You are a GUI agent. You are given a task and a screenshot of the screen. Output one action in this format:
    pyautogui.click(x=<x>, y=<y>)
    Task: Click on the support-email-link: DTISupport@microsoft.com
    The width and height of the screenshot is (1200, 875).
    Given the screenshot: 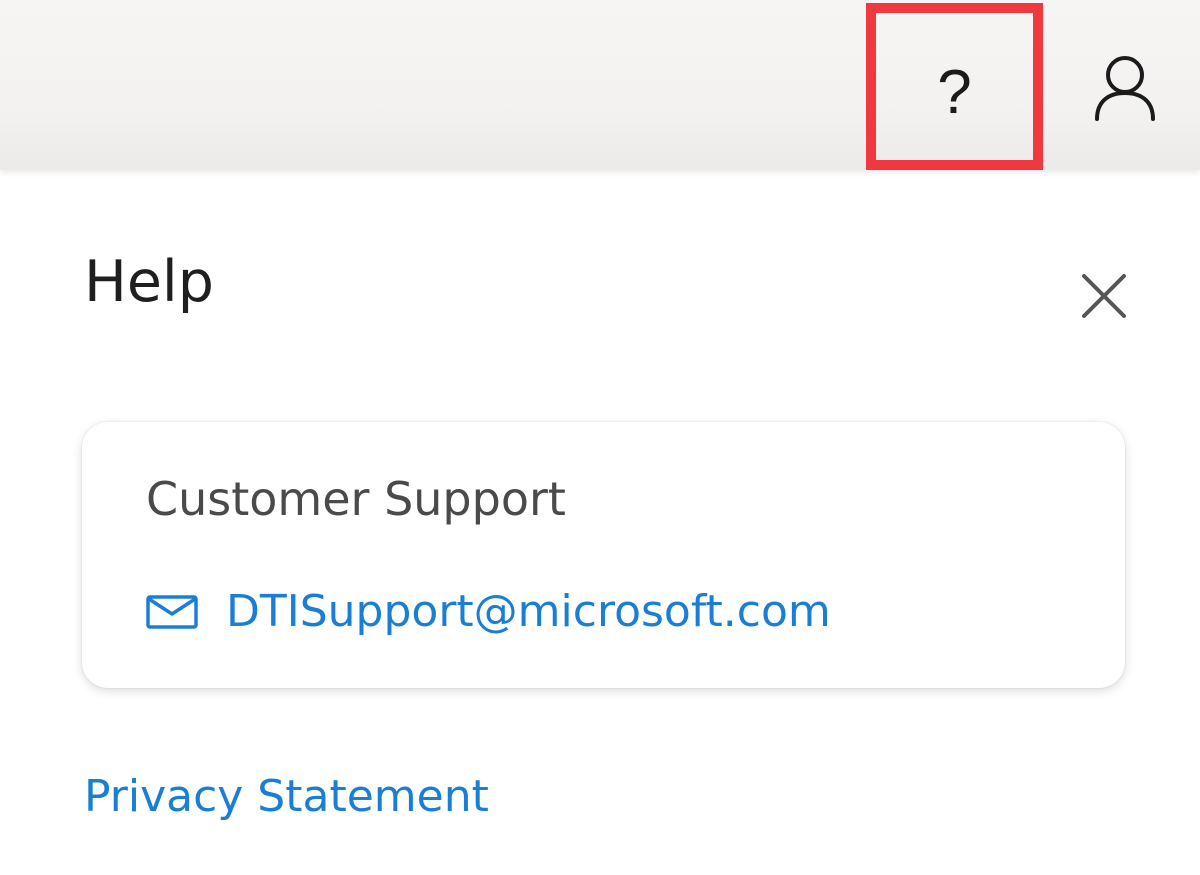 What is the action you would take?
    pyautogui.click(x=528, y=612)
    